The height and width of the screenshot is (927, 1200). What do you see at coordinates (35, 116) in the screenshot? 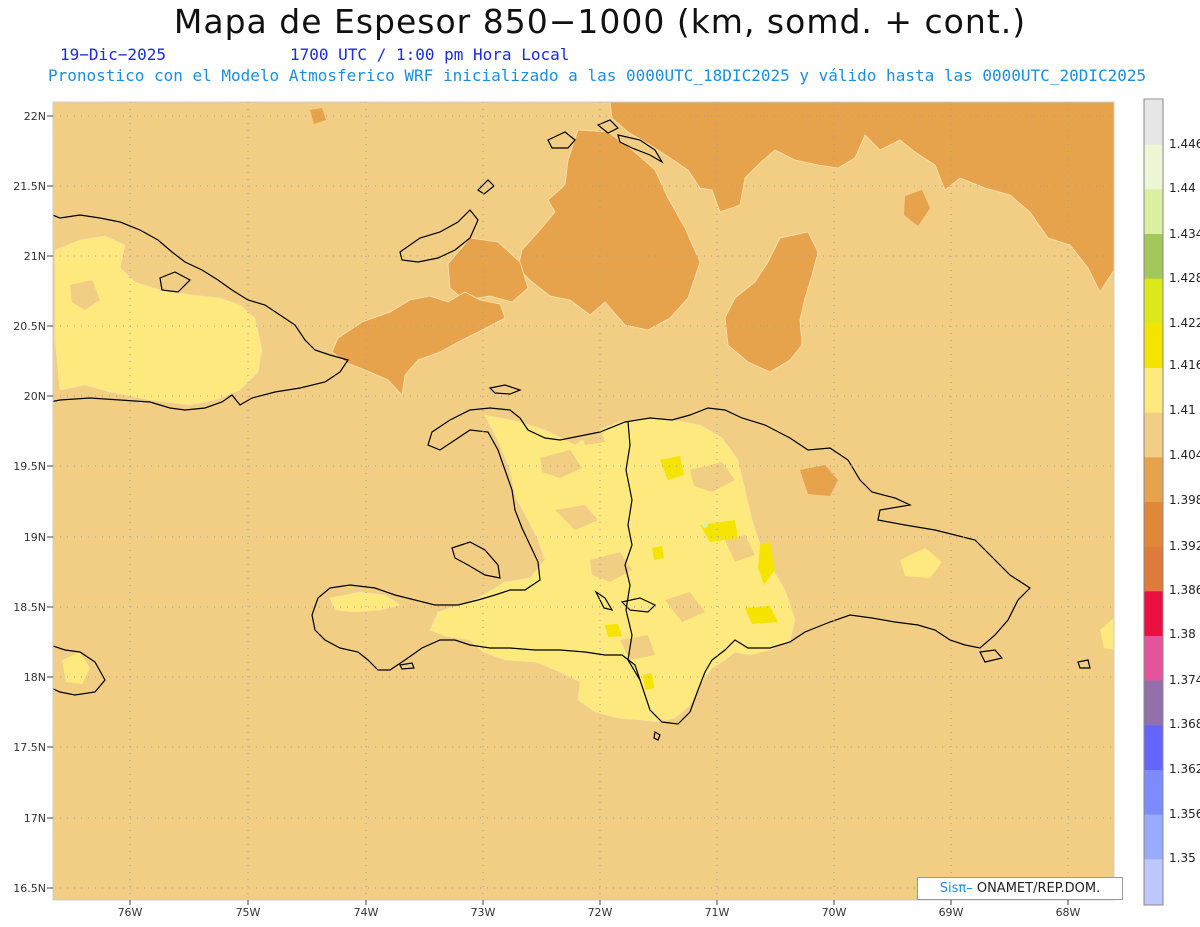
I see `lat-label: 22N` at bounding box center [35, 116].